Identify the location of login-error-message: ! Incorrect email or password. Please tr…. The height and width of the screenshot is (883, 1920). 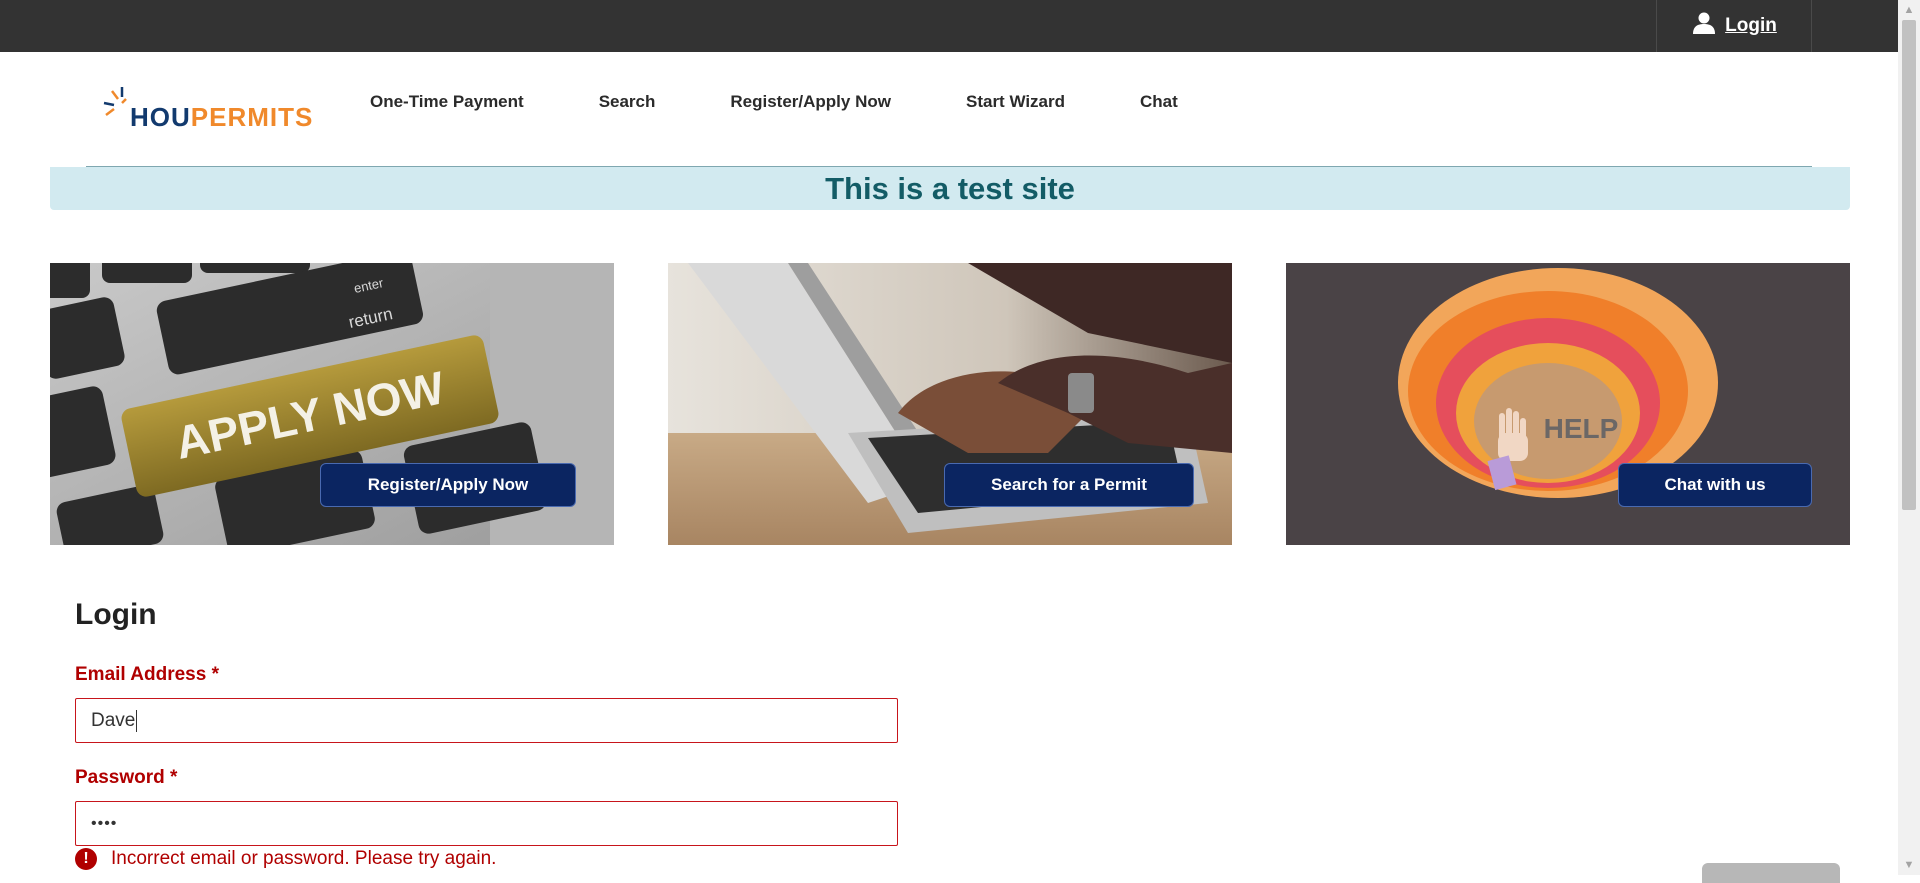
(285, 859).